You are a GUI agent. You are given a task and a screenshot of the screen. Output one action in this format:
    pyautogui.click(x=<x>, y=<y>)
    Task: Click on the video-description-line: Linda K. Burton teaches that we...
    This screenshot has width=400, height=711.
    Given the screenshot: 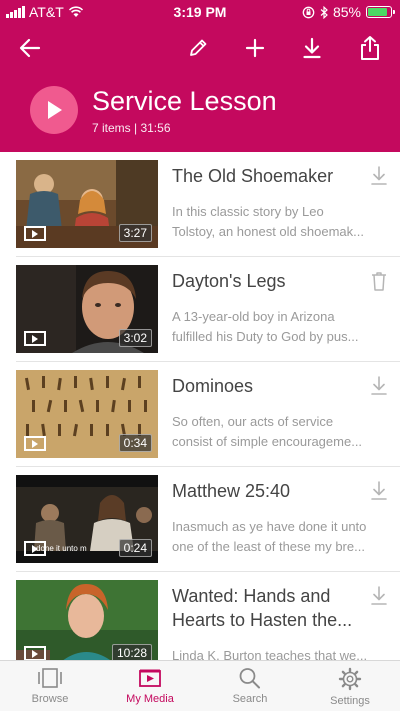 What is the action you would take?
    pyautogui.click(x=270, y=654)
    